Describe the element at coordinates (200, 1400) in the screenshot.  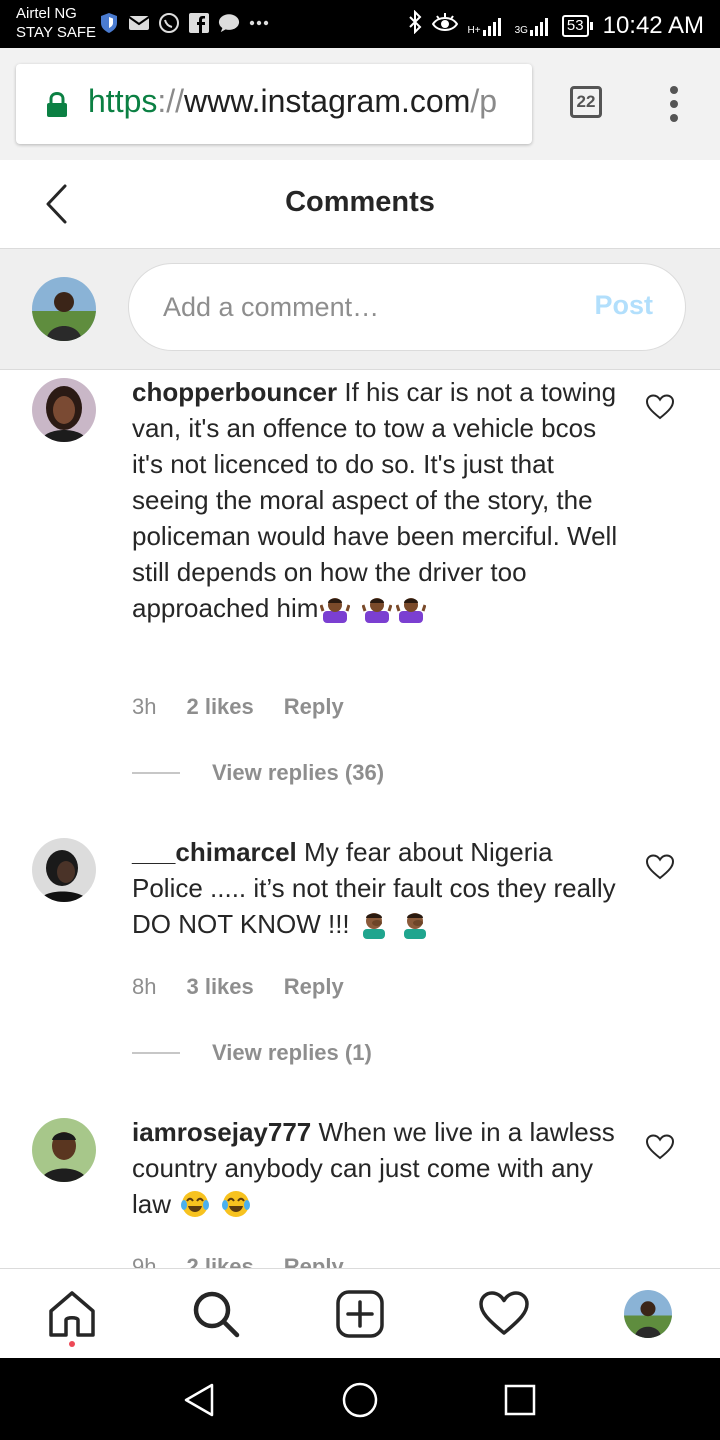
I see `back-triangle-icon` at that location.